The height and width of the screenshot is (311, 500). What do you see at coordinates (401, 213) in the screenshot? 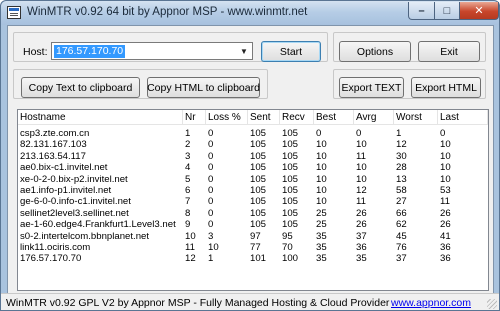
I see `table-cell: 66` at bounding box center [401, 213].